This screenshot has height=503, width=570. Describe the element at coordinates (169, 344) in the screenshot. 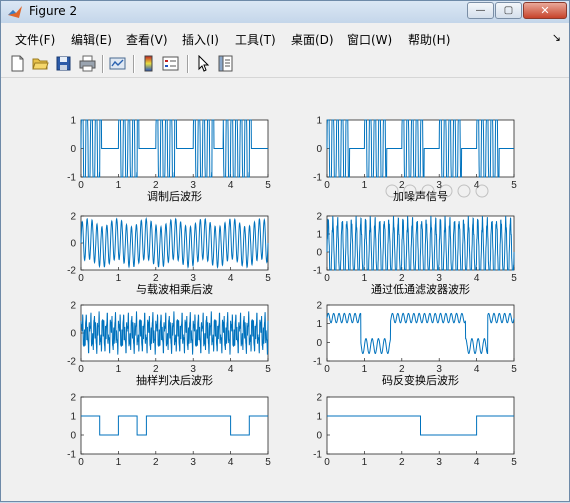

I see `subplot-5: 0 1 2 3 4 5-202抽样判决后波形` at that location.